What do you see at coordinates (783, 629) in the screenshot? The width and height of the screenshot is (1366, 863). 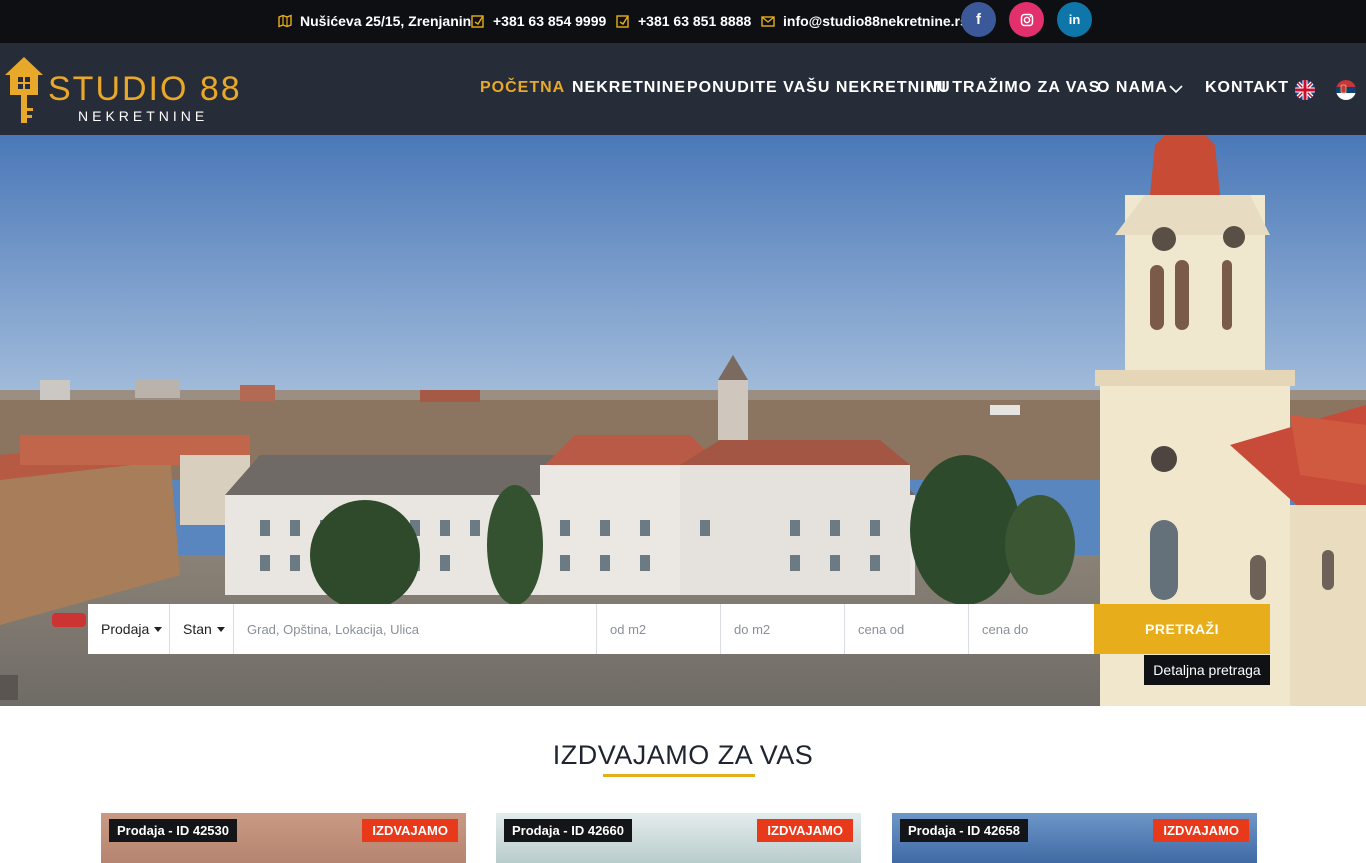 I see `area-to-input: do m2` at bounding box center [783, 629].